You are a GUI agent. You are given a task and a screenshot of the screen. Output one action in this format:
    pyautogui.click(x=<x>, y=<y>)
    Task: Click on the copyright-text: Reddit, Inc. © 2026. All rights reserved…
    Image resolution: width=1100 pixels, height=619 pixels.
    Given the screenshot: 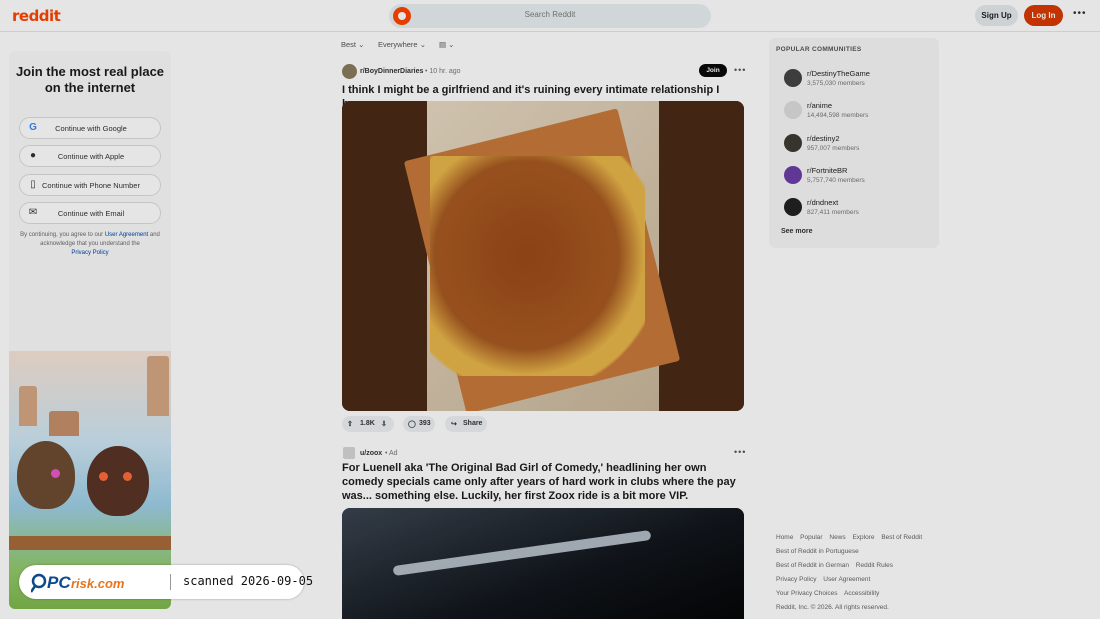 What is the action you would take?
    pyautogui.click(x=832, y=607)
    